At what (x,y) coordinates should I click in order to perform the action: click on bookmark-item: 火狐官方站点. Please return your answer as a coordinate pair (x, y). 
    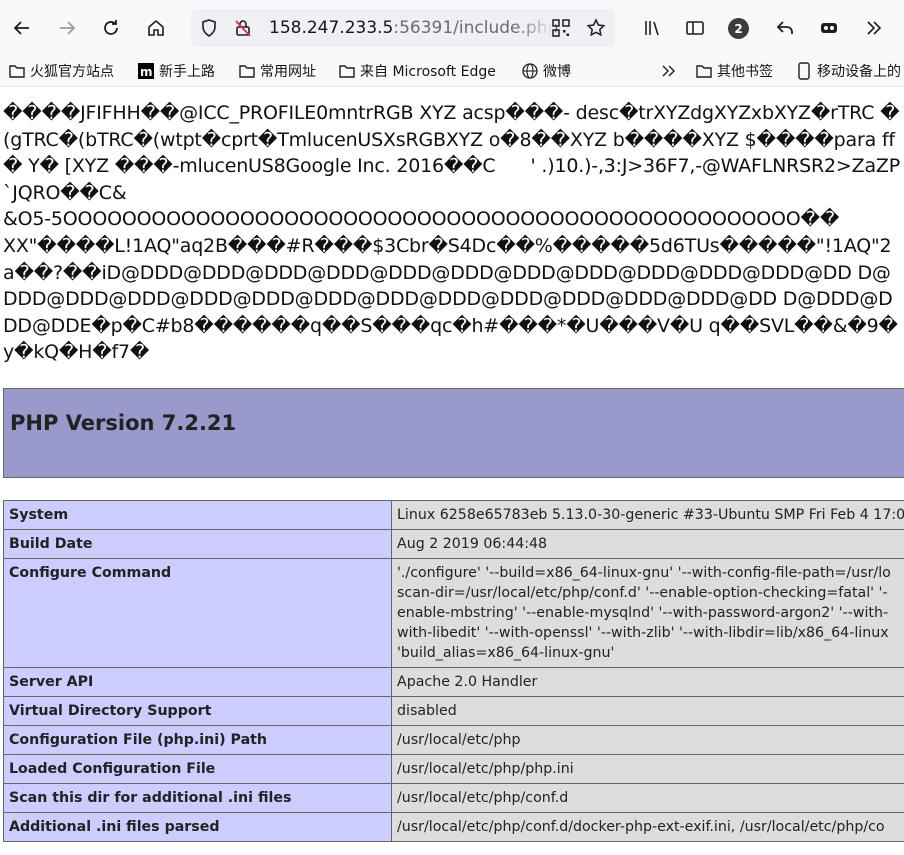
    Looking at the image, I should click on (61, 71).